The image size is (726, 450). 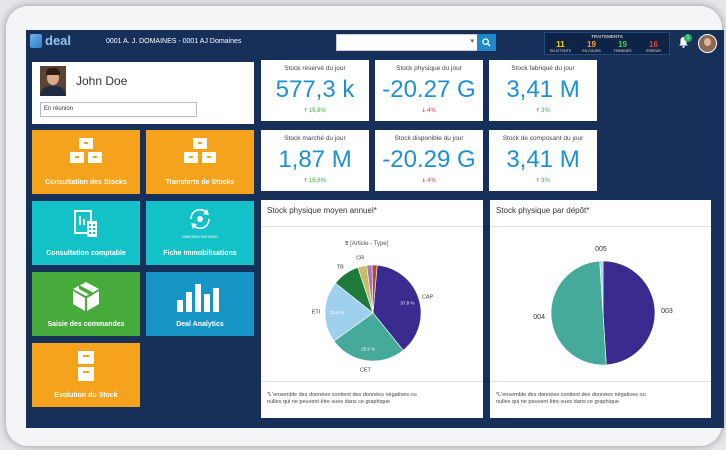 I want to click on kpi-delta: 🠅 16,8%, so click(x=315, y=111).